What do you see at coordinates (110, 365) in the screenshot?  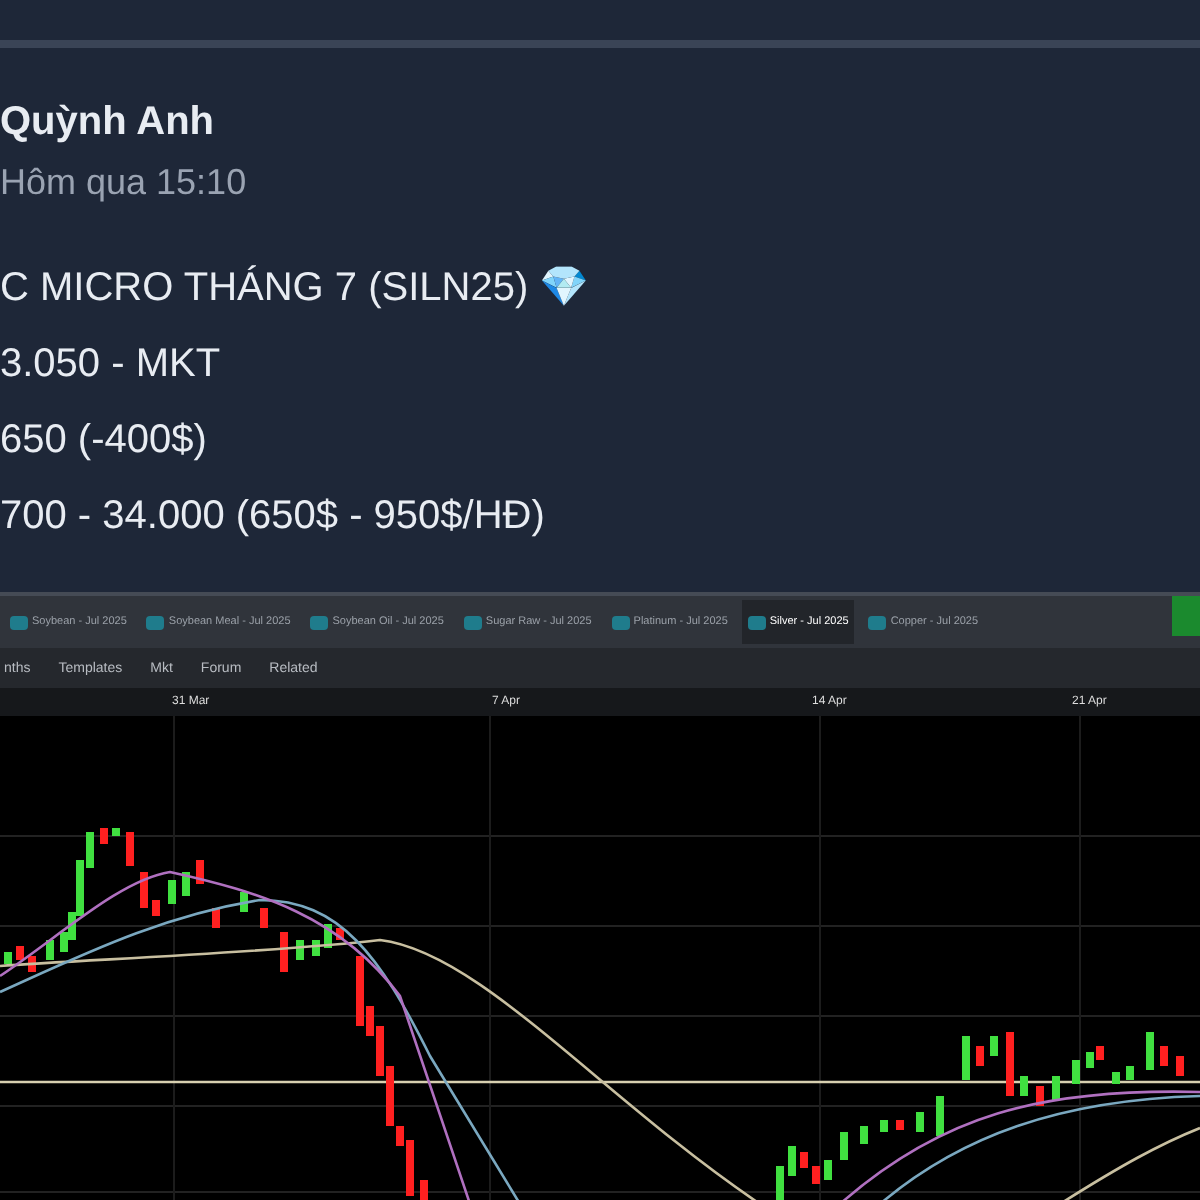 I see `message-line: 3.050 - MKT` at bounding box center [110, 365].